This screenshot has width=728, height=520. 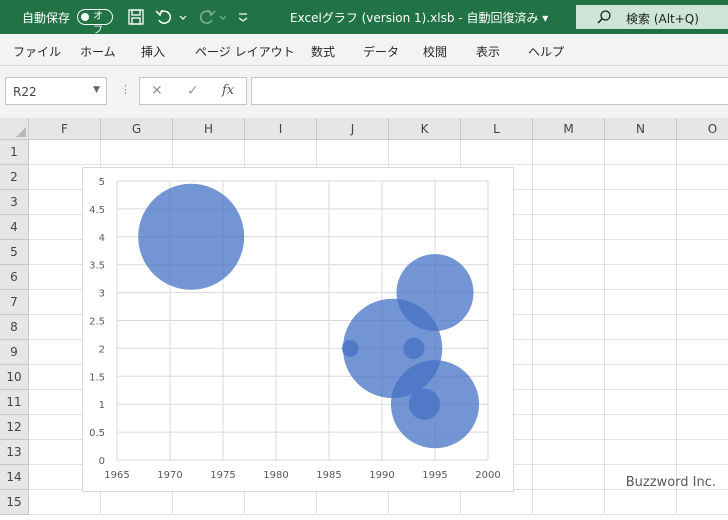 I want to click on cell-h1, so click(x=209, y=152).